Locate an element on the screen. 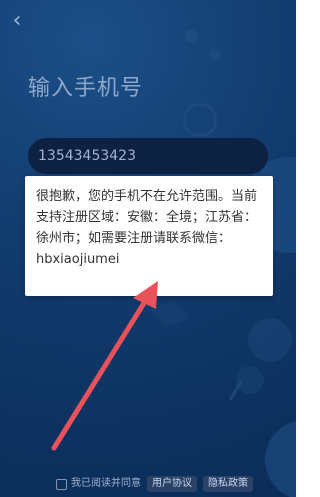  annotation-arrow is located at coordinates (104, 366).